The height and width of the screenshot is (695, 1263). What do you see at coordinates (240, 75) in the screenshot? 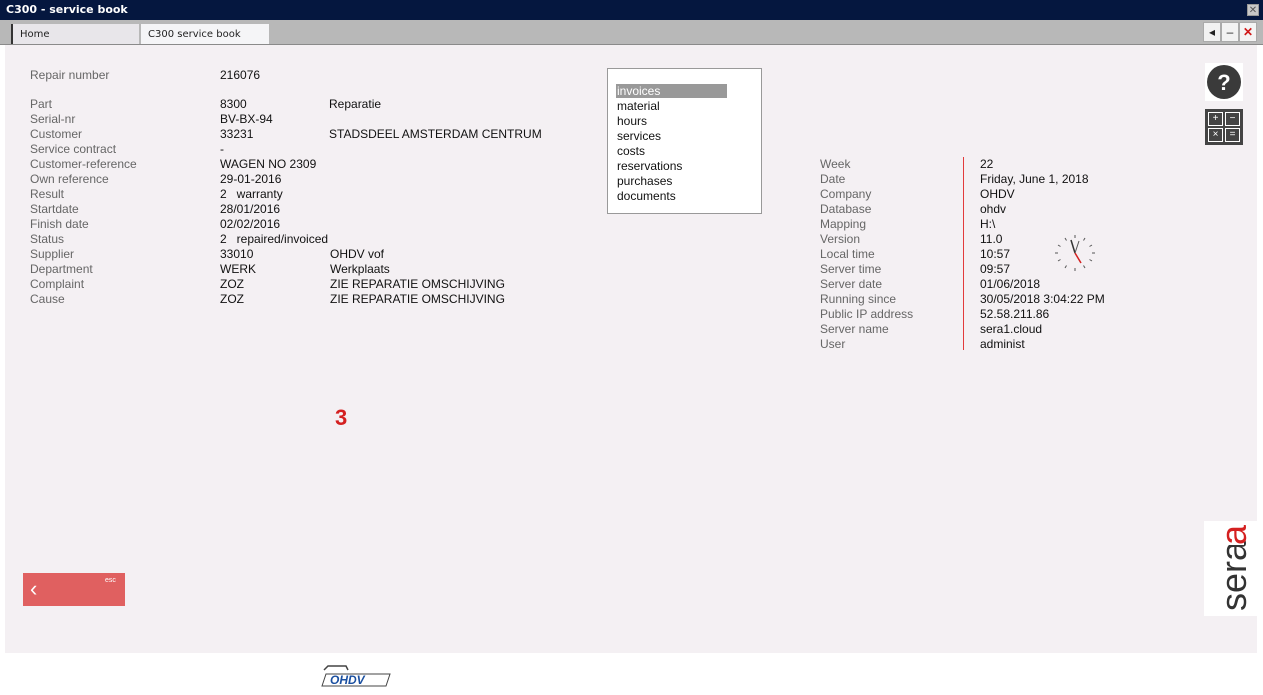
I see `field-value: 216076` at bounding box center [240, 75].